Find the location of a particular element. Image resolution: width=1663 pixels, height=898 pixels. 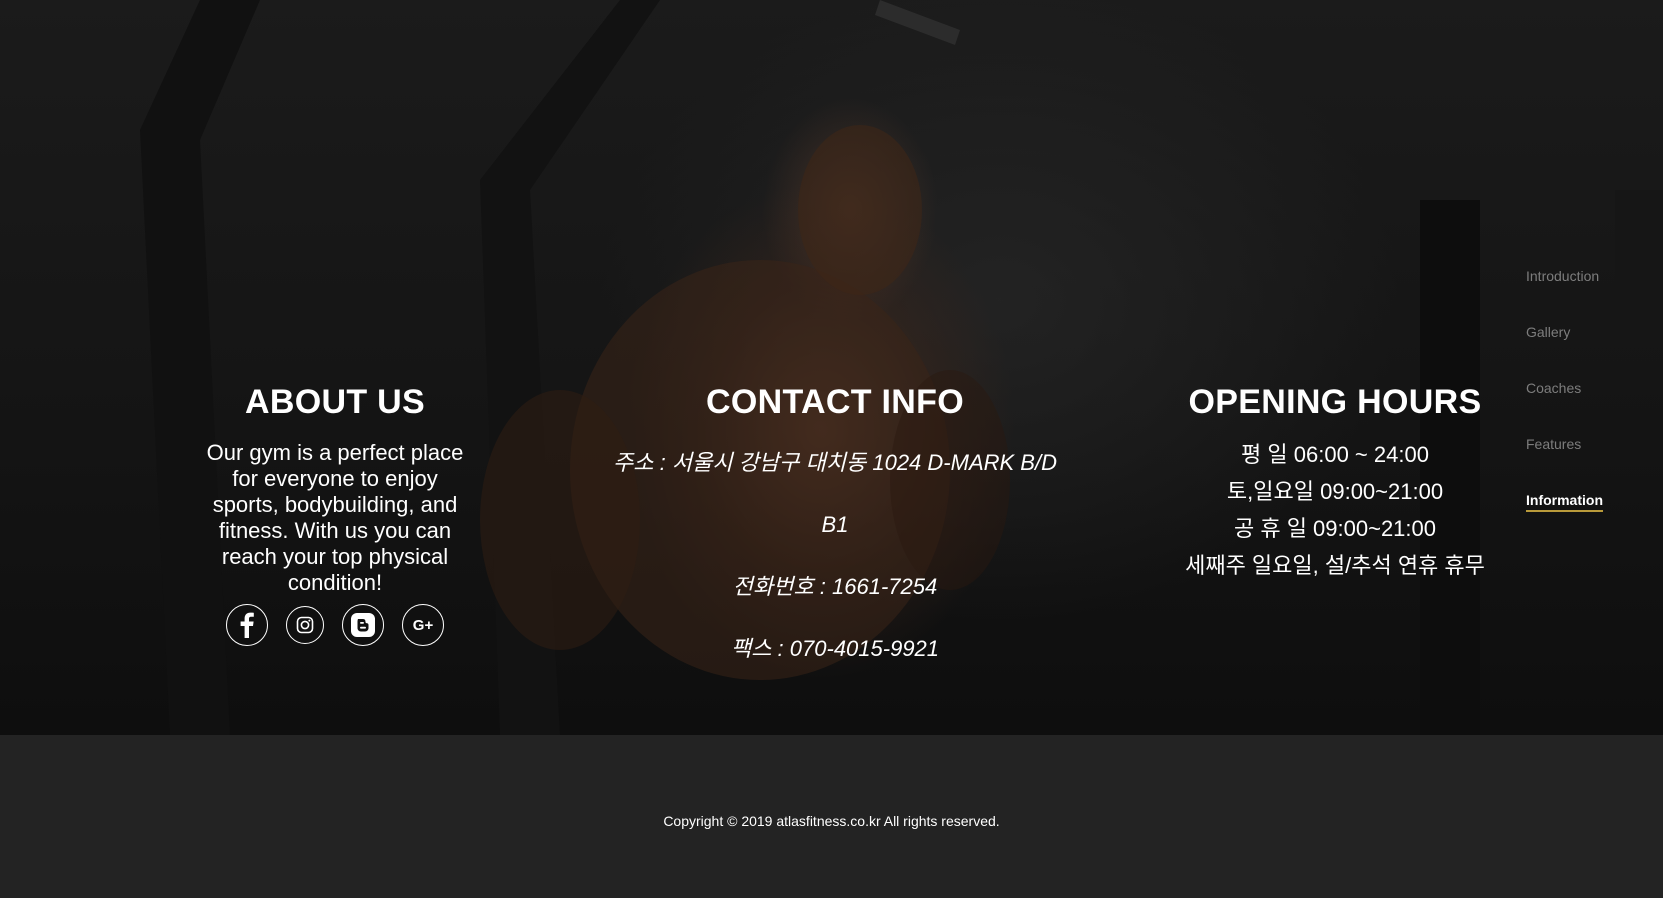

contact-fax: 팩스 : 070-4015-9921 is located at coordinates (835, 648).